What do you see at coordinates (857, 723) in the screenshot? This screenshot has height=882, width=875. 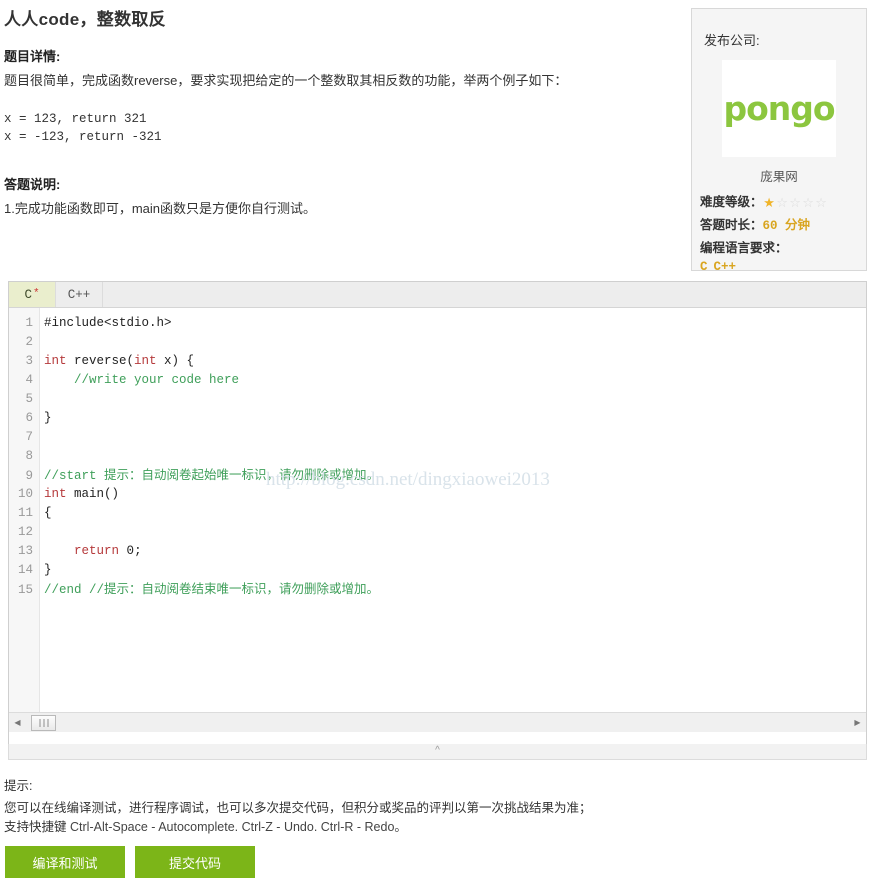 I see `scroll-right-arrow-icon: ▶` at bounding box center [857, 723].